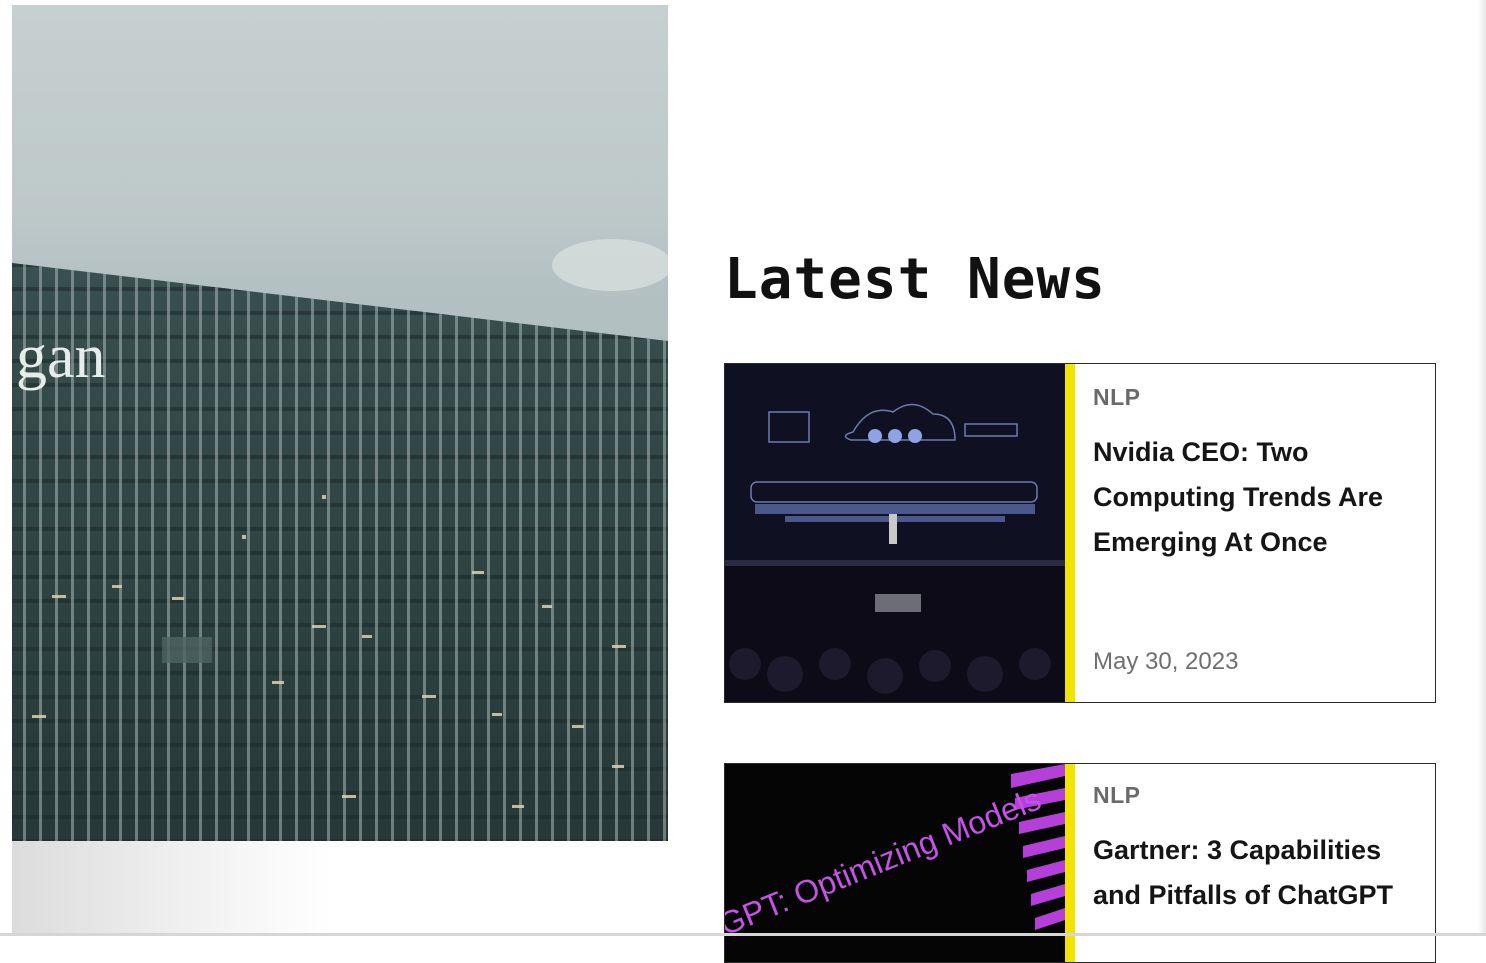 This screenshot has width=1486, height=963. What do you see at coordinates (1482, 468) in the screenshot?
I see `window-edge` at bounding box center [1482, 468].